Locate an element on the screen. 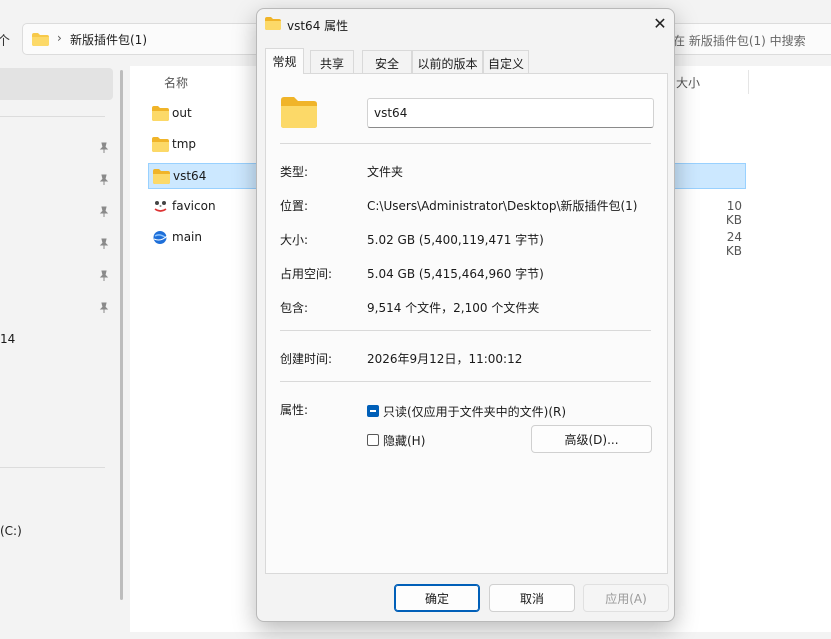  created-value: 2026年9月12日，11:00:12 is located at coordinates (445, 359).